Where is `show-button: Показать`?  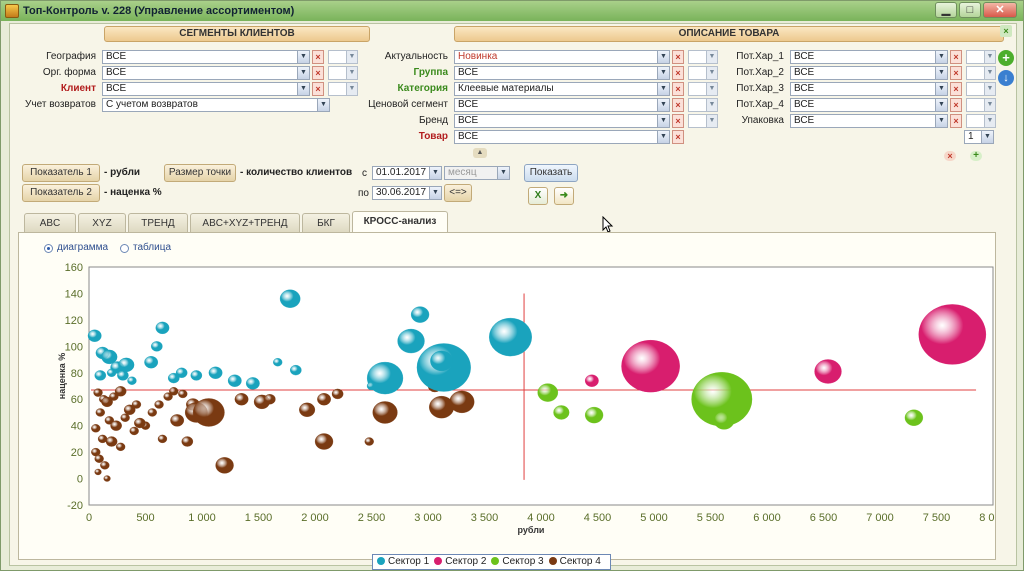
show-button: Показать is located at coordinates (551, 173).